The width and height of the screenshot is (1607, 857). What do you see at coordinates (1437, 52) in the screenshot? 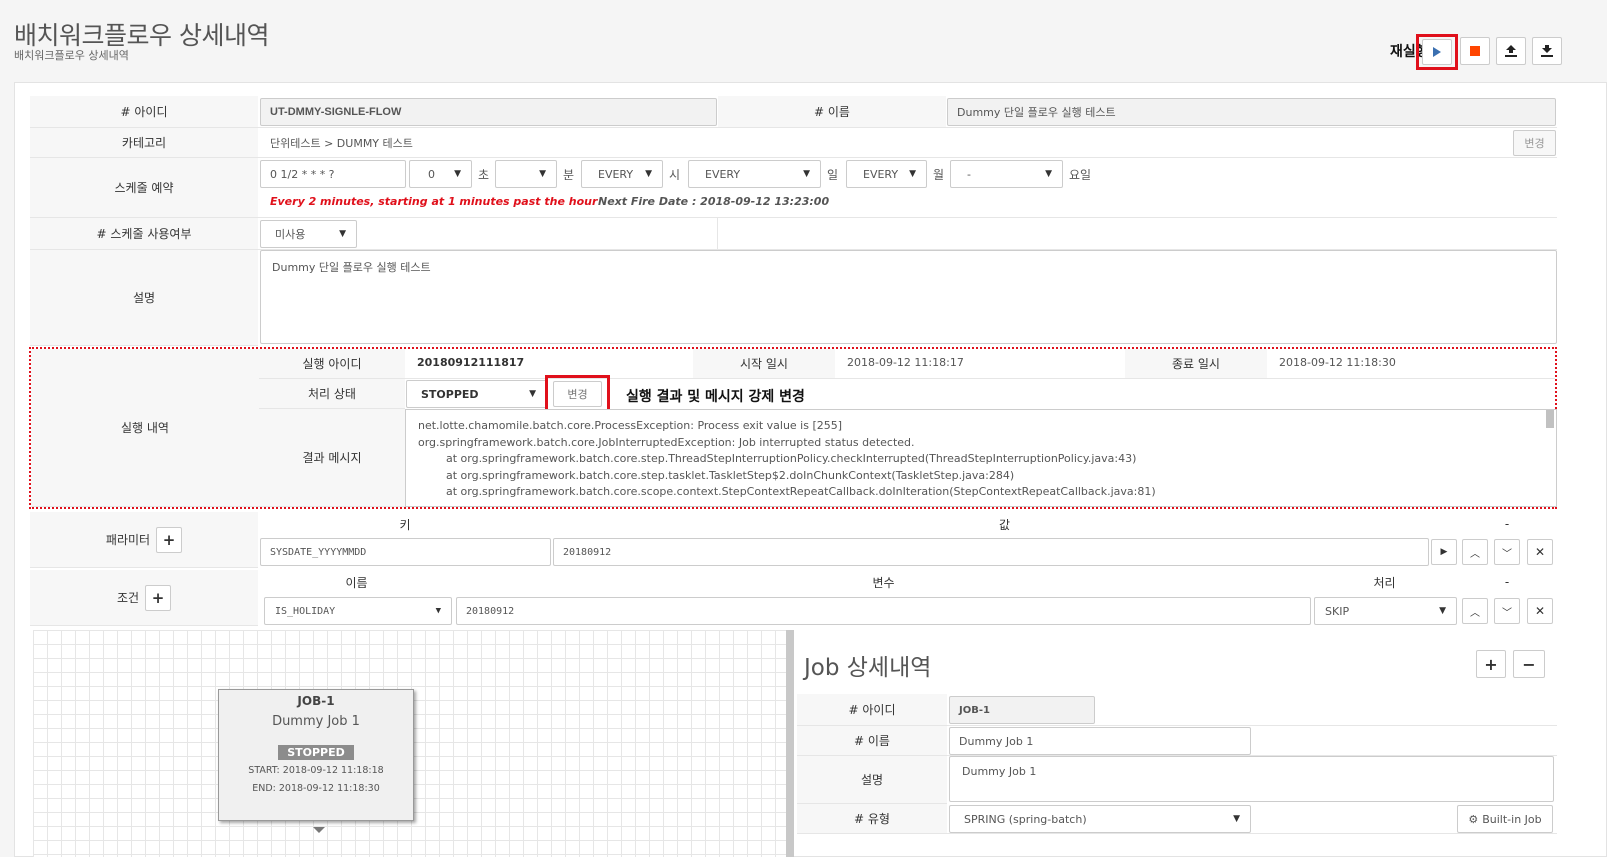
I see `play-button` at bounding box center [1437, 52].